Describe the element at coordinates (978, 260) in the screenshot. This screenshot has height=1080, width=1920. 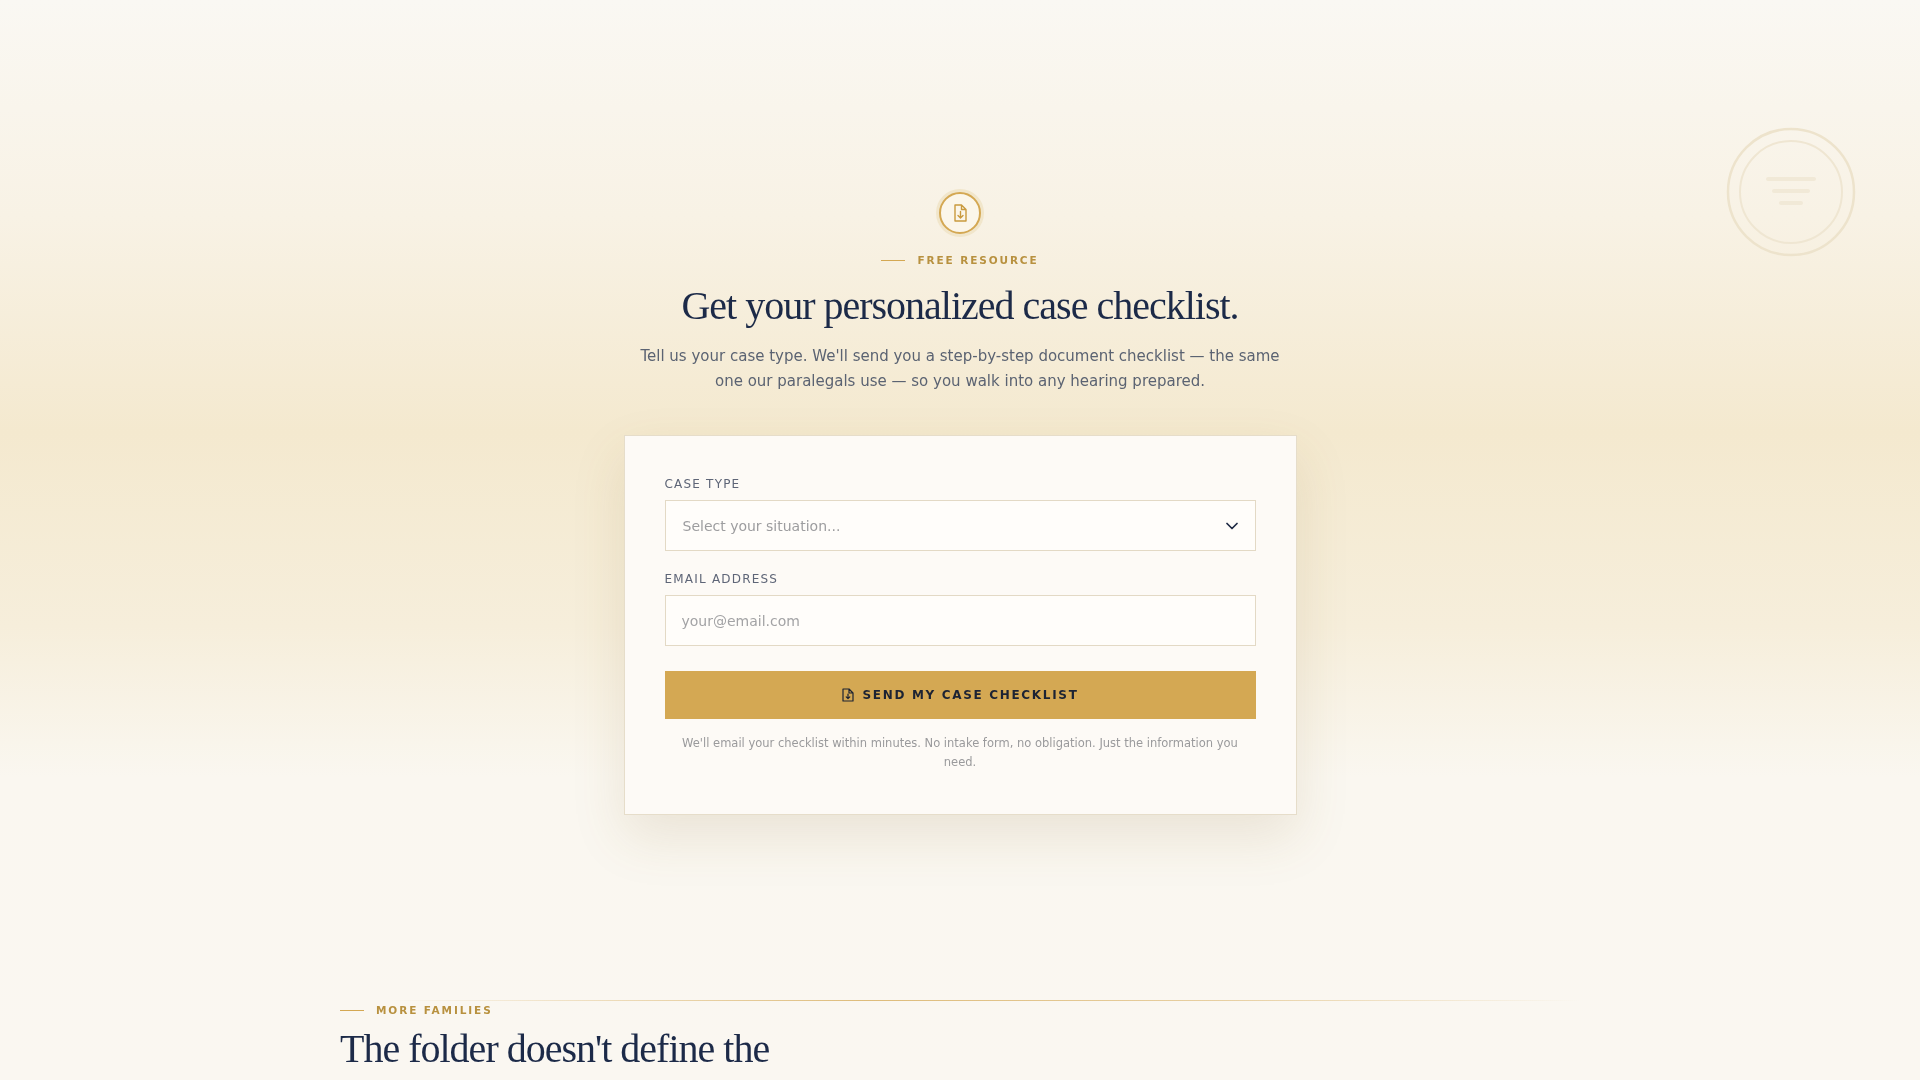
I see `eyebrow-label: FREE RESOURCE` at that location.